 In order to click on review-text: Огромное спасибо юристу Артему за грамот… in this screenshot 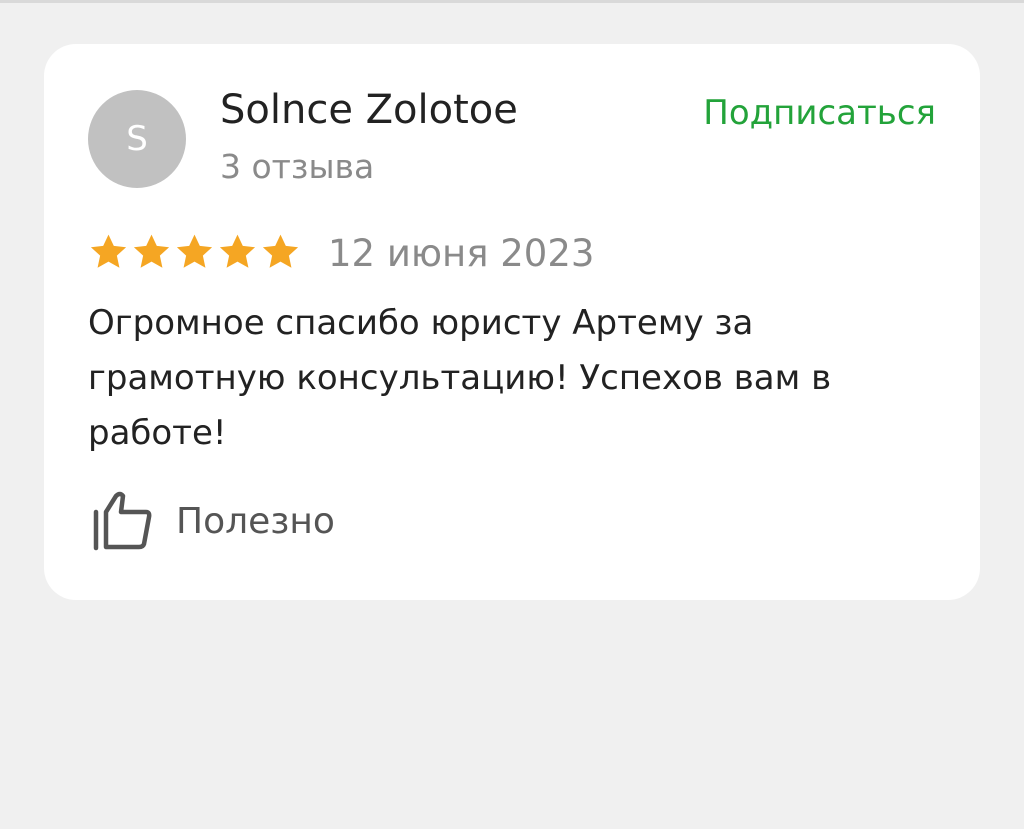, I will do `click(460, 378)`.